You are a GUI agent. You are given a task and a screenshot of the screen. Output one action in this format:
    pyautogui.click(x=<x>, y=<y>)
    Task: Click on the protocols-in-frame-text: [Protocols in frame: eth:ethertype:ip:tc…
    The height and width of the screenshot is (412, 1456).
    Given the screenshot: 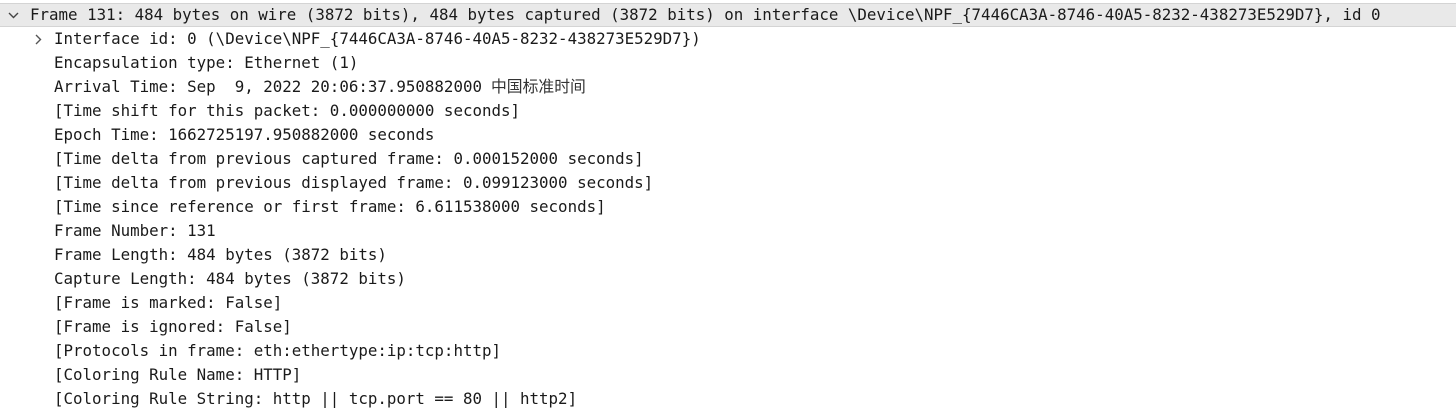 What is the action you would take?
    pyautogui.click(x=277, y=350)
    